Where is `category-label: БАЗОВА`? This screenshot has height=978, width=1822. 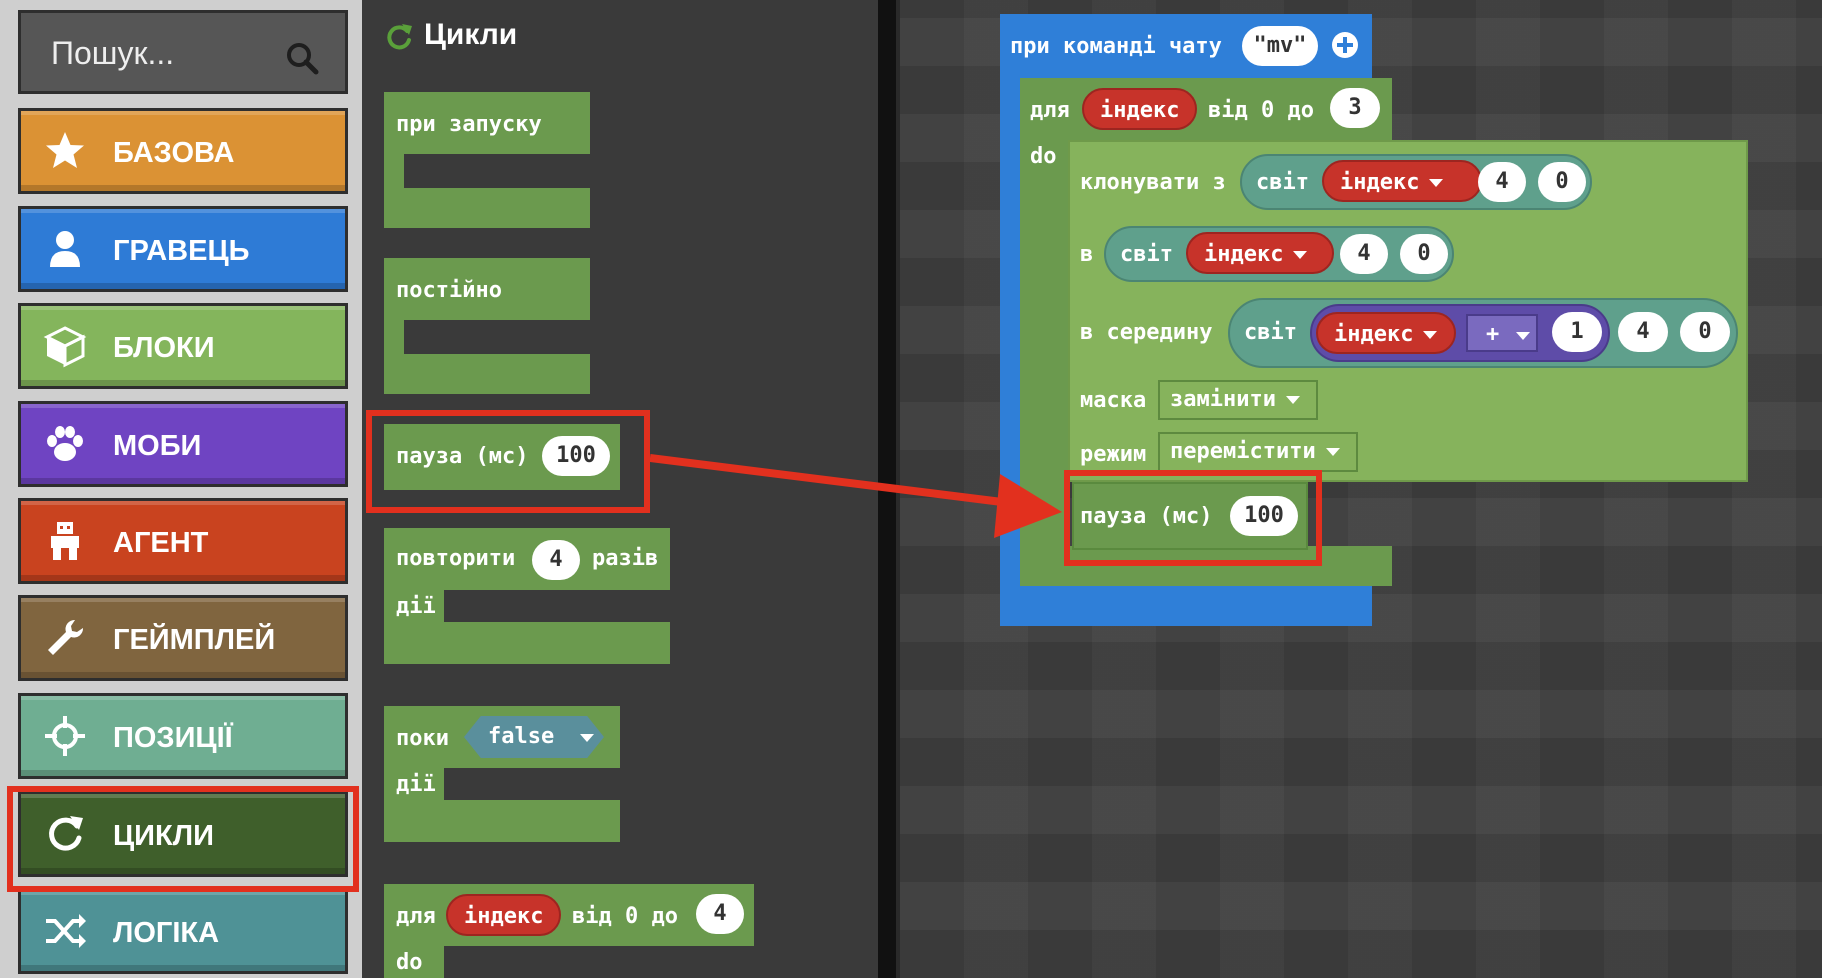 category-label: БАЗОВА is located at coordinates (174, 153).